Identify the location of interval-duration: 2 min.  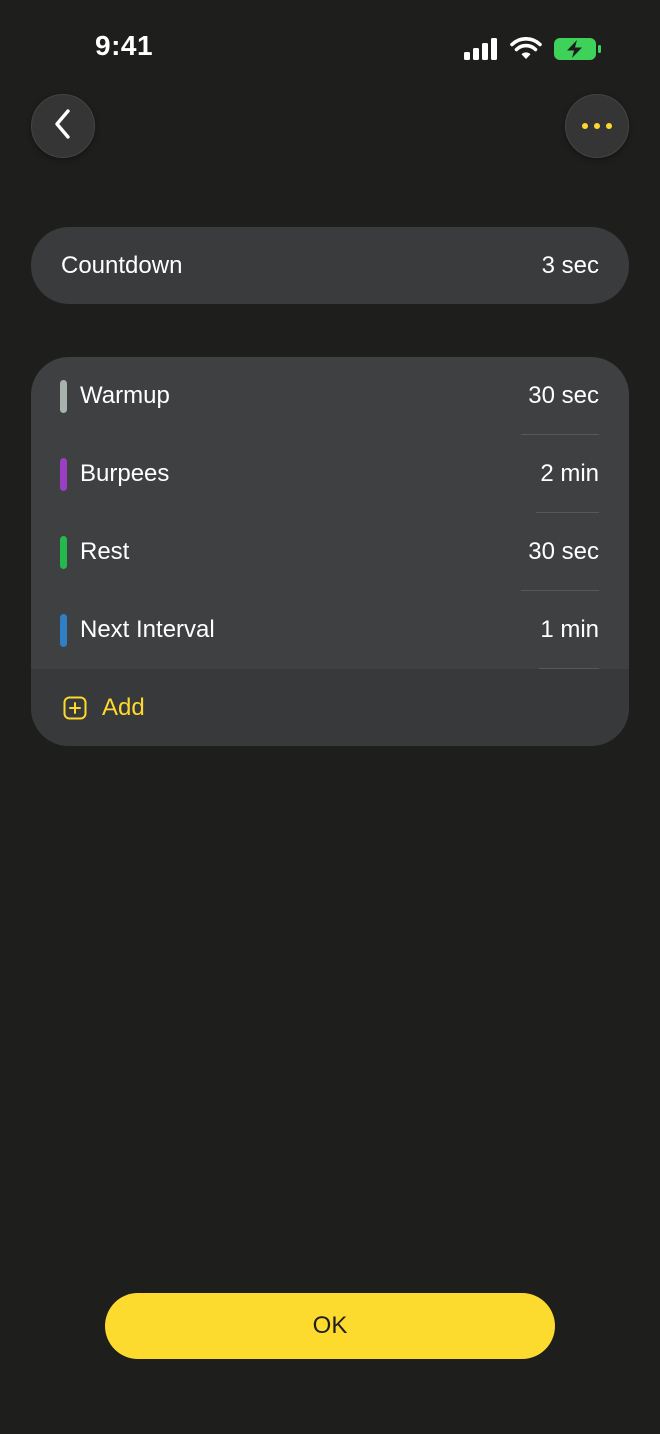
(569, 473).